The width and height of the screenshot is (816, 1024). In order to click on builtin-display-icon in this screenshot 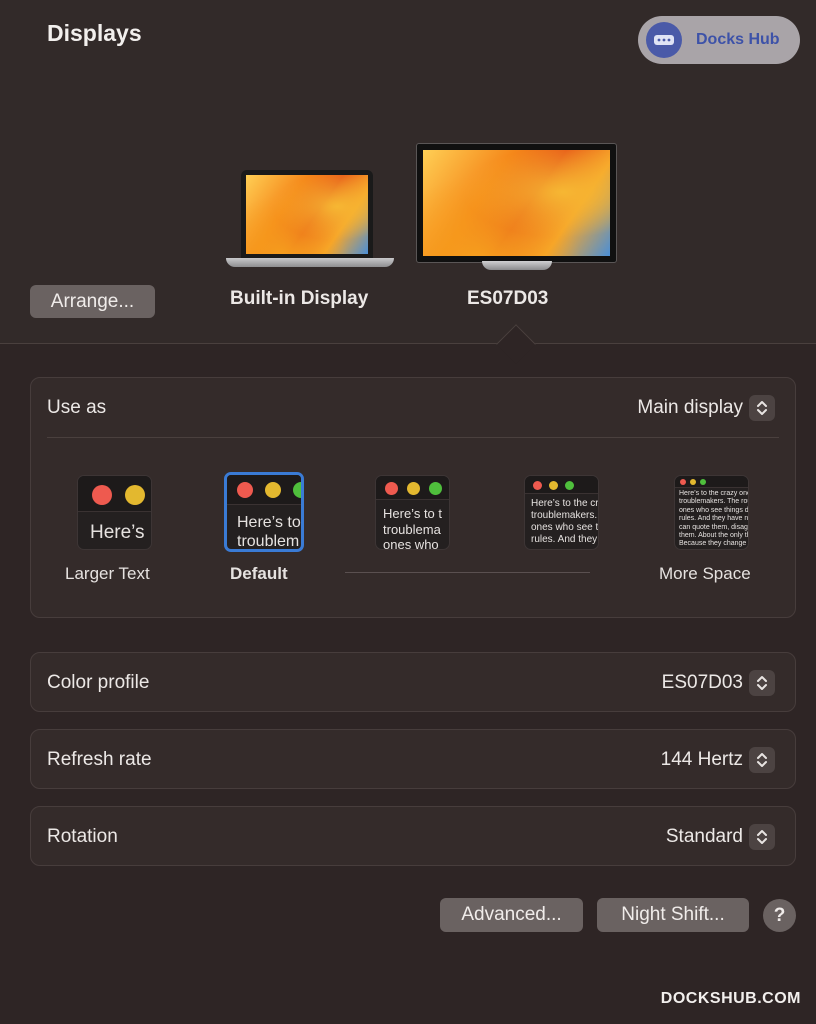, I will do `click(310, 220)`.